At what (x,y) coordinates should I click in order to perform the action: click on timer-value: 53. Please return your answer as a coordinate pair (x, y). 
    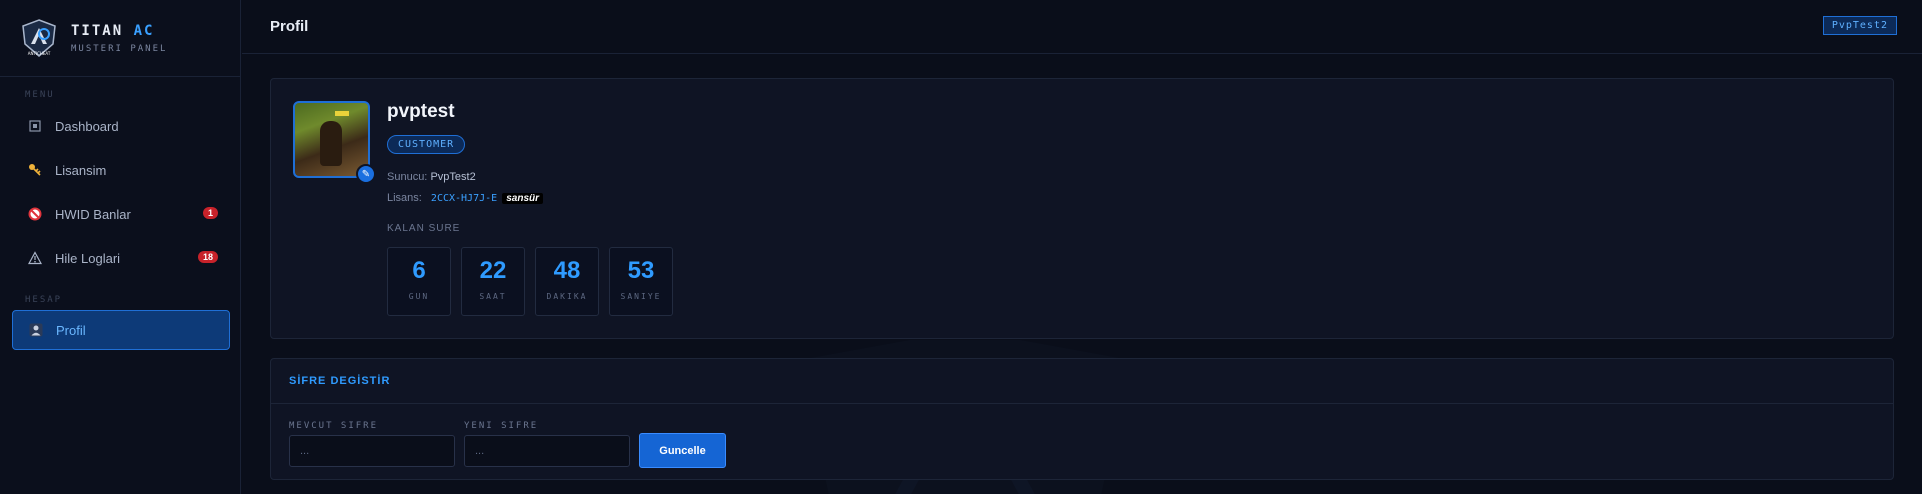
    Looking at the image, I should click on (641, 270).